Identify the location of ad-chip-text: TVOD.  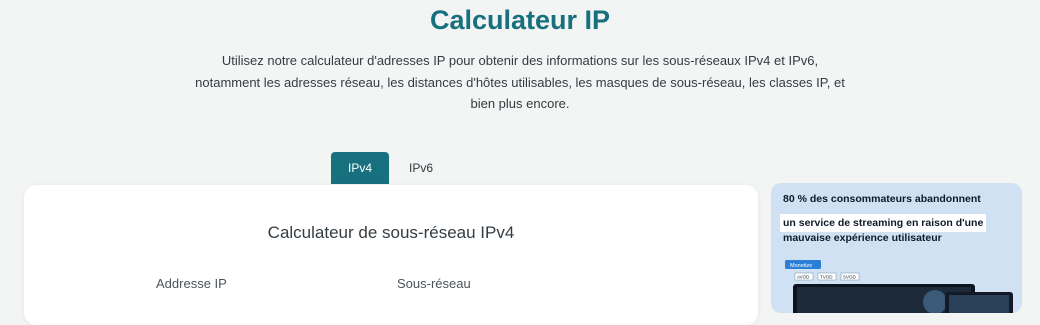
(826, 277).